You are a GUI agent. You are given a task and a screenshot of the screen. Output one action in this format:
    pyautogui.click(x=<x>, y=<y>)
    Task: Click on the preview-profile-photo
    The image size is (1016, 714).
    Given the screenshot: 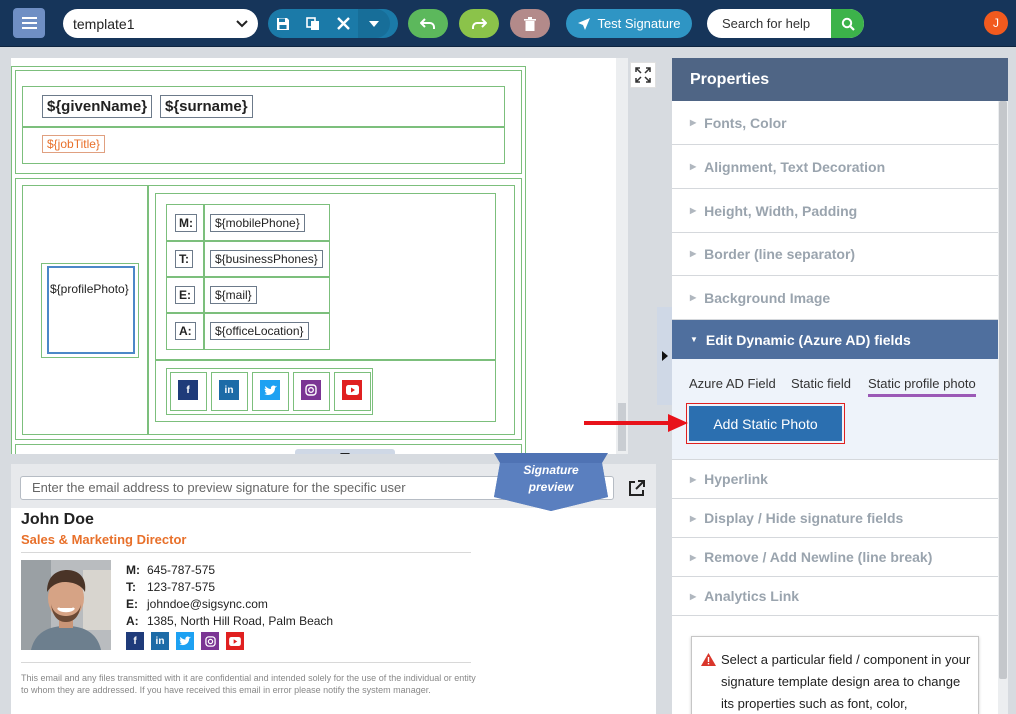 What is the action you would take?
    pyautogui.click(x=66, y=605)
    